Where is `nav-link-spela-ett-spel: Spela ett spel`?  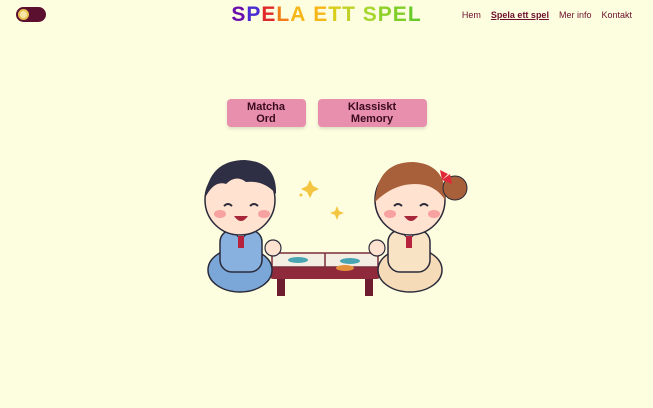 nav-link-spela-ett-spel: Spela ett spel is located at coordinates (520, 15).